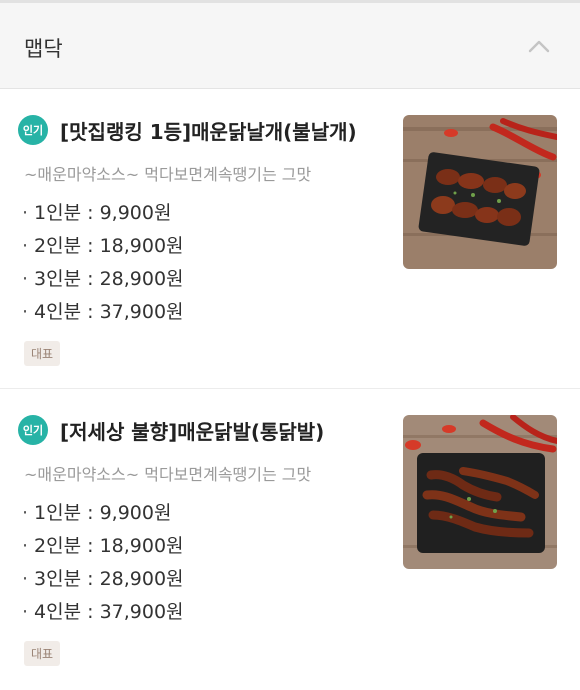  What do you see at coordinates (208, 131) in the screenshot?
I see `menu-item-title: [맛집랭킹 1등]매운닭날개(불날개)` at bounding box center [208, 131].